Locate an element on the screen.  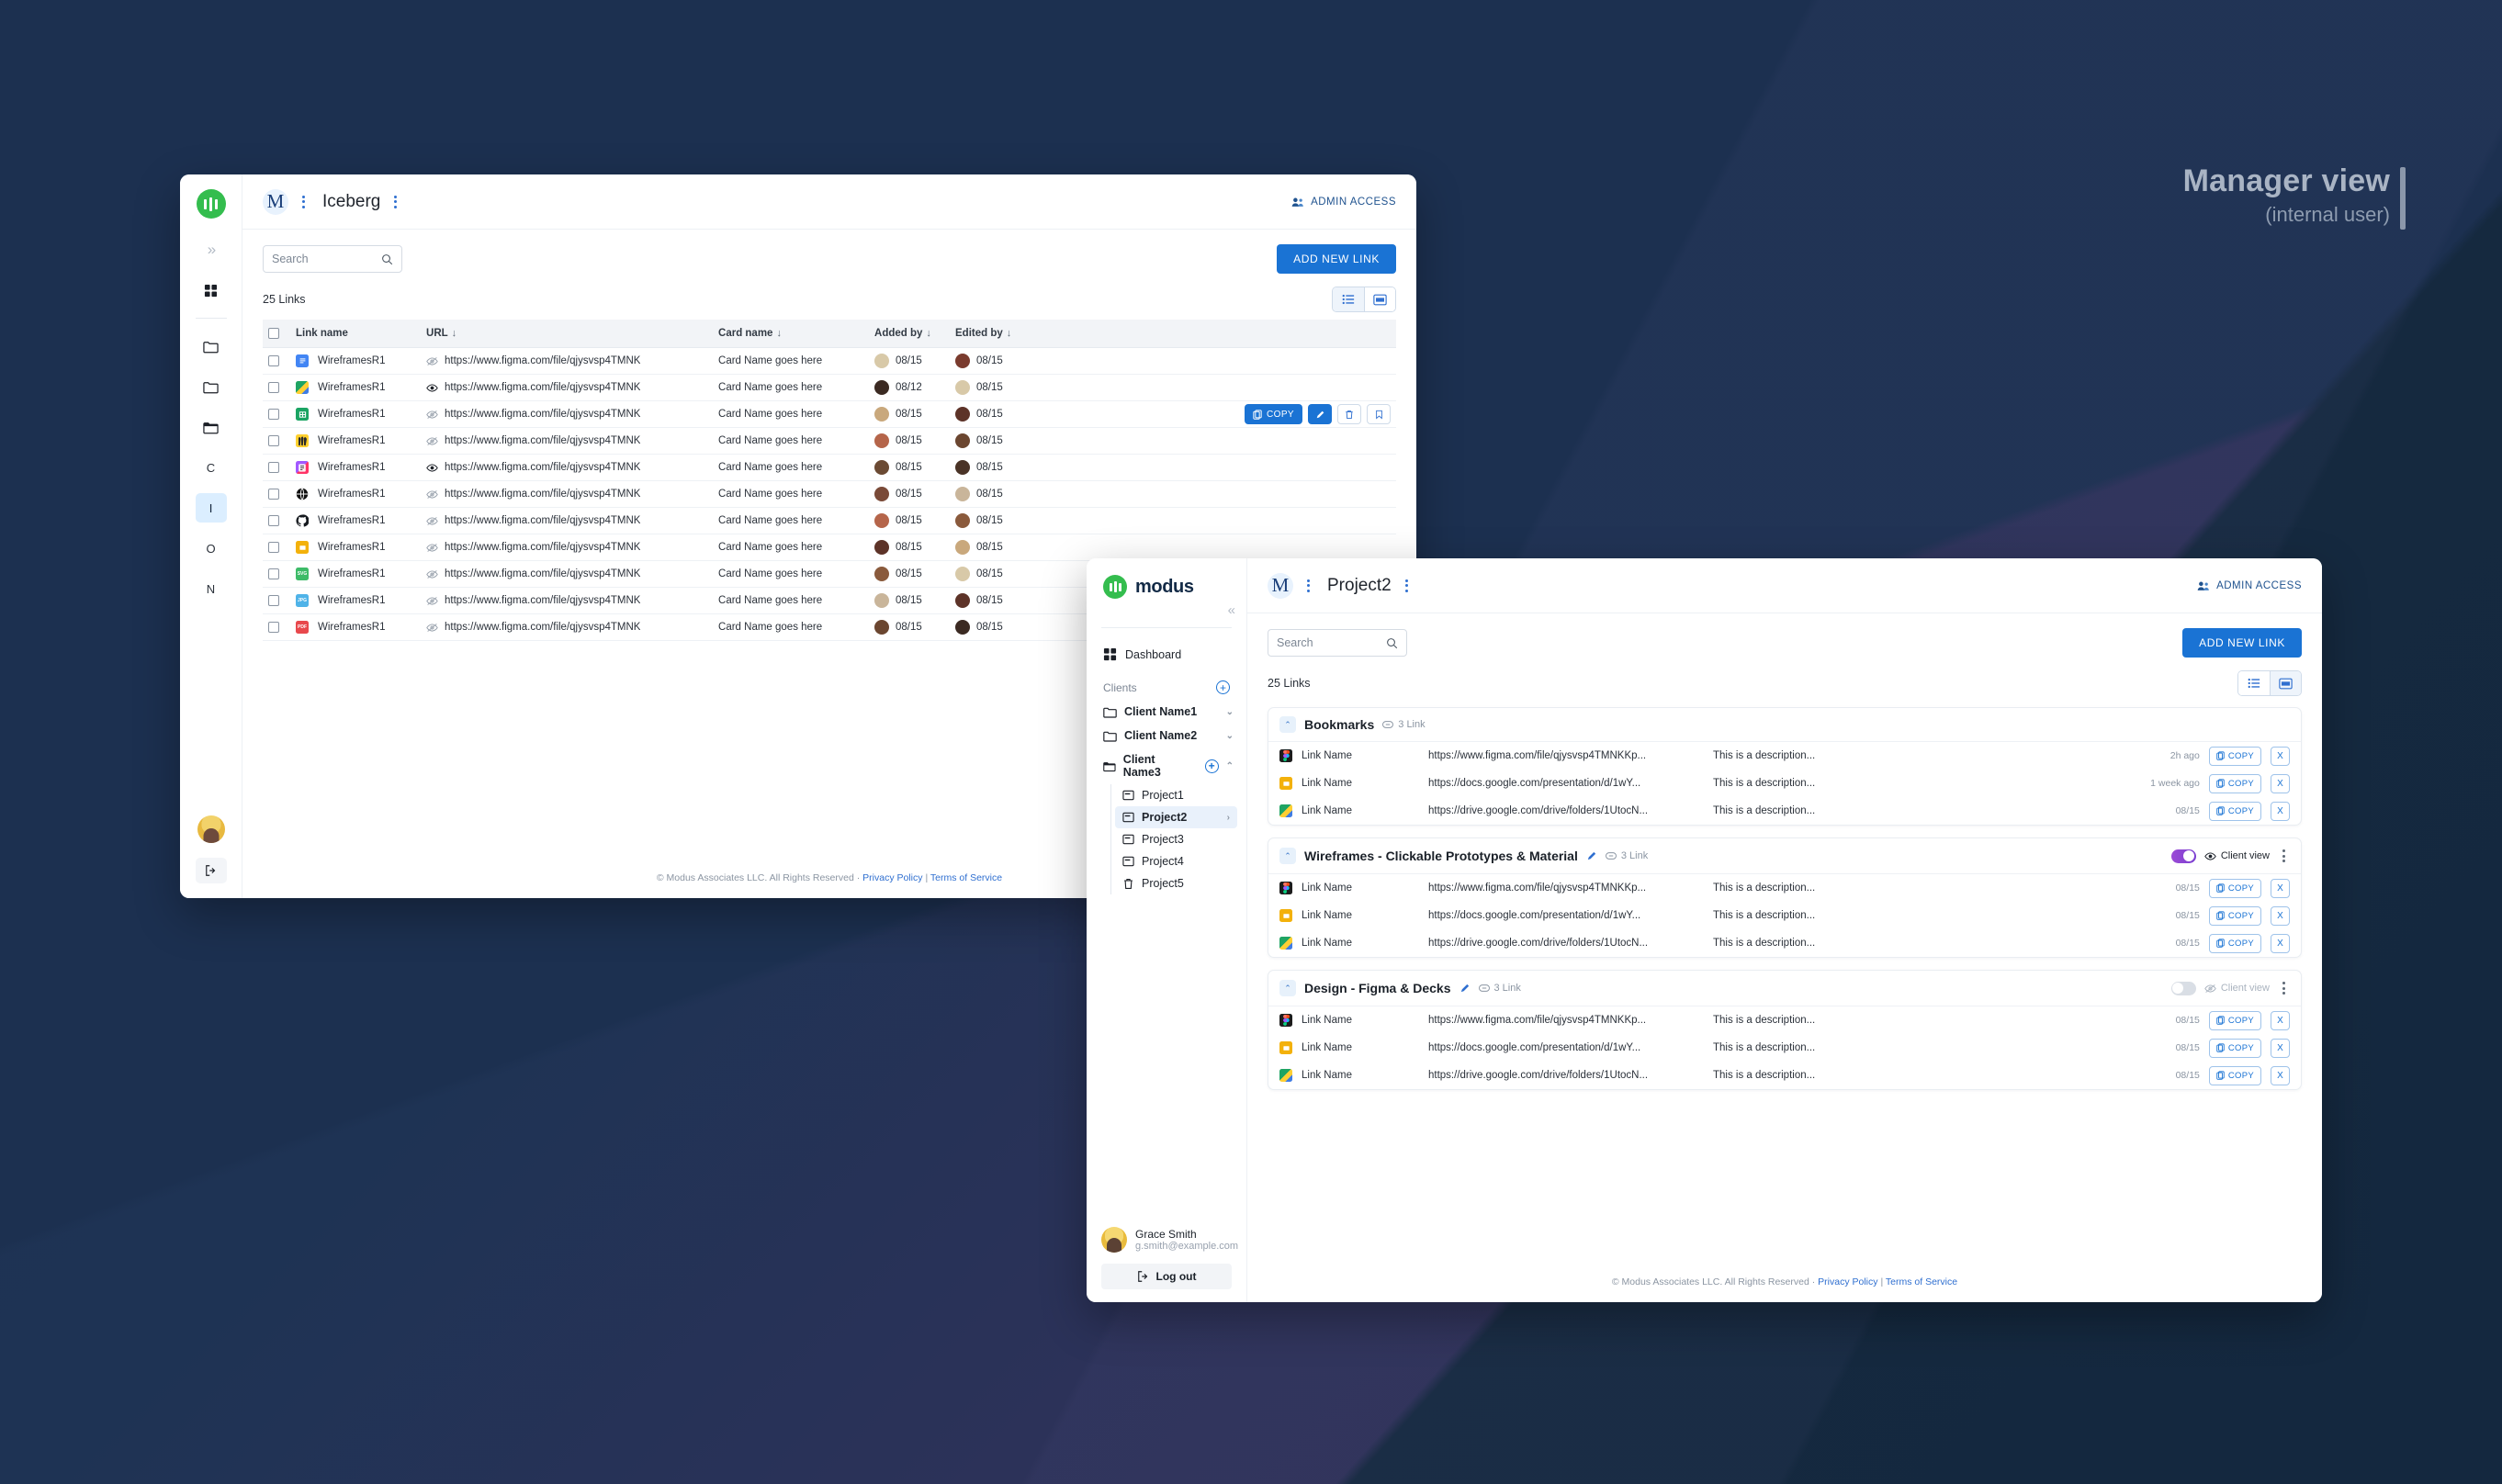
delete-button is located at coordinates (1349, 415).